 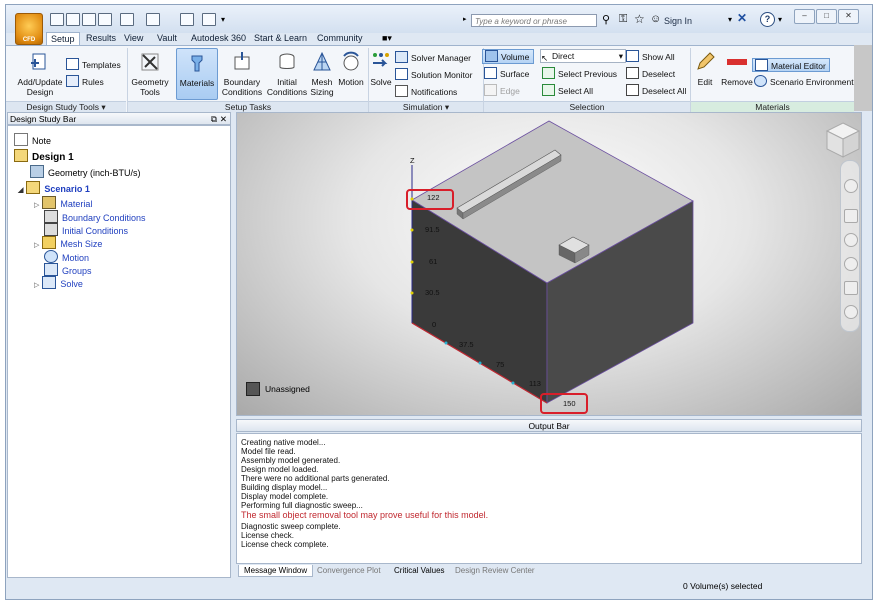 I want to click on orbit-icon, so click(x=851, y=264).